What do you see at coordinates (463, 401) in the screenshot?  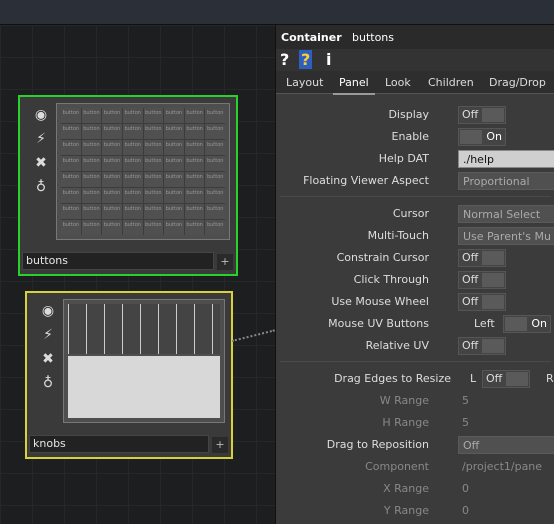 I see `w-range-value: 5` at bounding box center [463, 401].